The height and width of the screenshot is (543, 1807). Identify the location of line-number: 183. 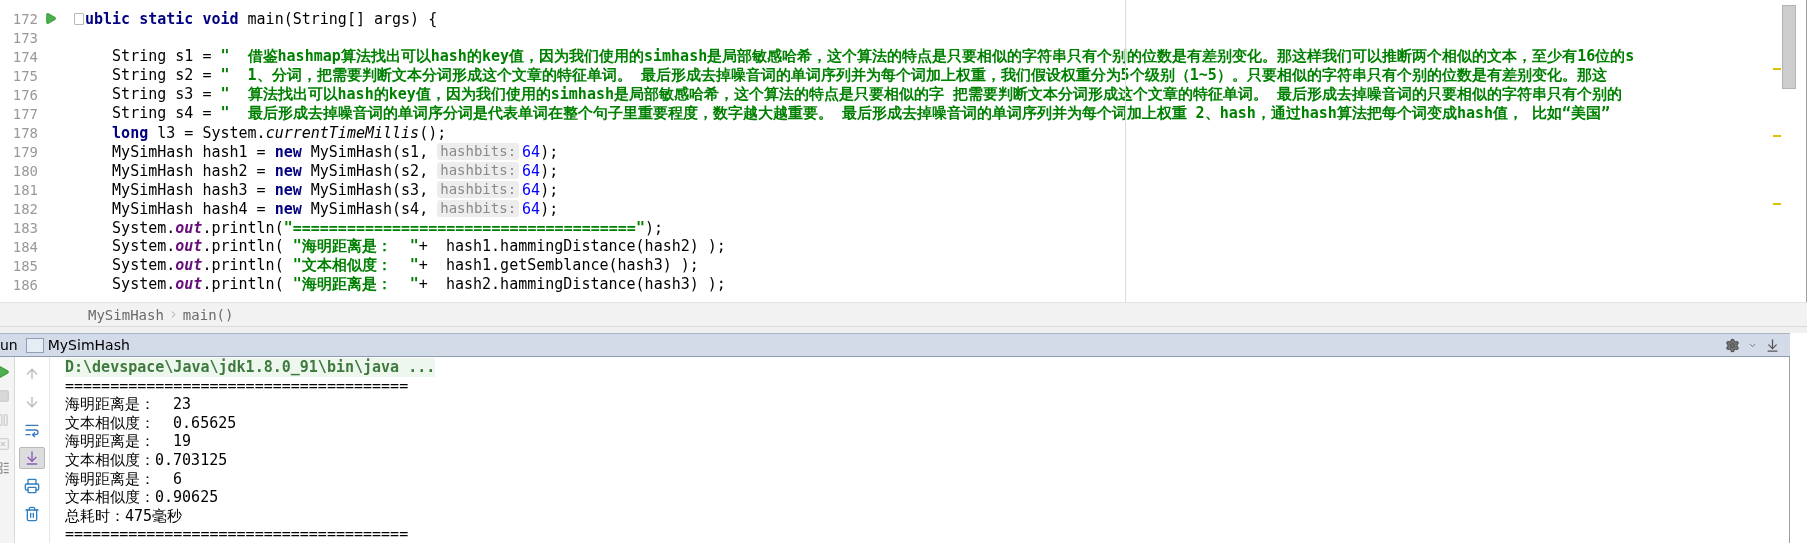
(24, 227).